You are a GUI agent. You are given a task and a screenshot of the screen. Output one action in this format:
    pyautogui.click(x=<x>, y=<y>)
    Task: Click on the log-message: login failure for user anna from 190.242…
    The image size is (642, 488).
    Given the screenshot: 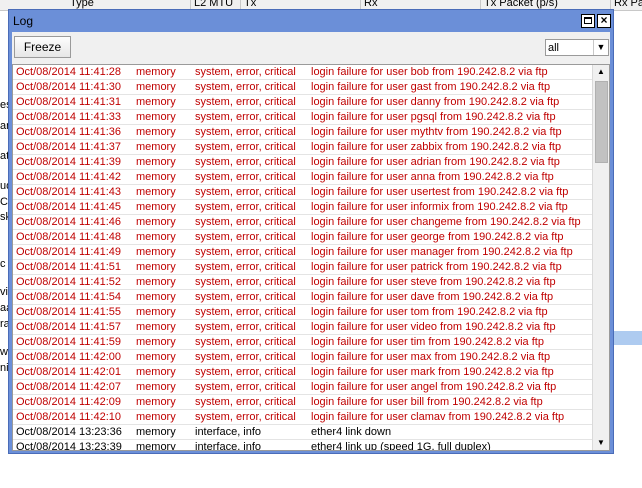 What is the action you would take?
    pyautogui.click(x=432, y=177)
    